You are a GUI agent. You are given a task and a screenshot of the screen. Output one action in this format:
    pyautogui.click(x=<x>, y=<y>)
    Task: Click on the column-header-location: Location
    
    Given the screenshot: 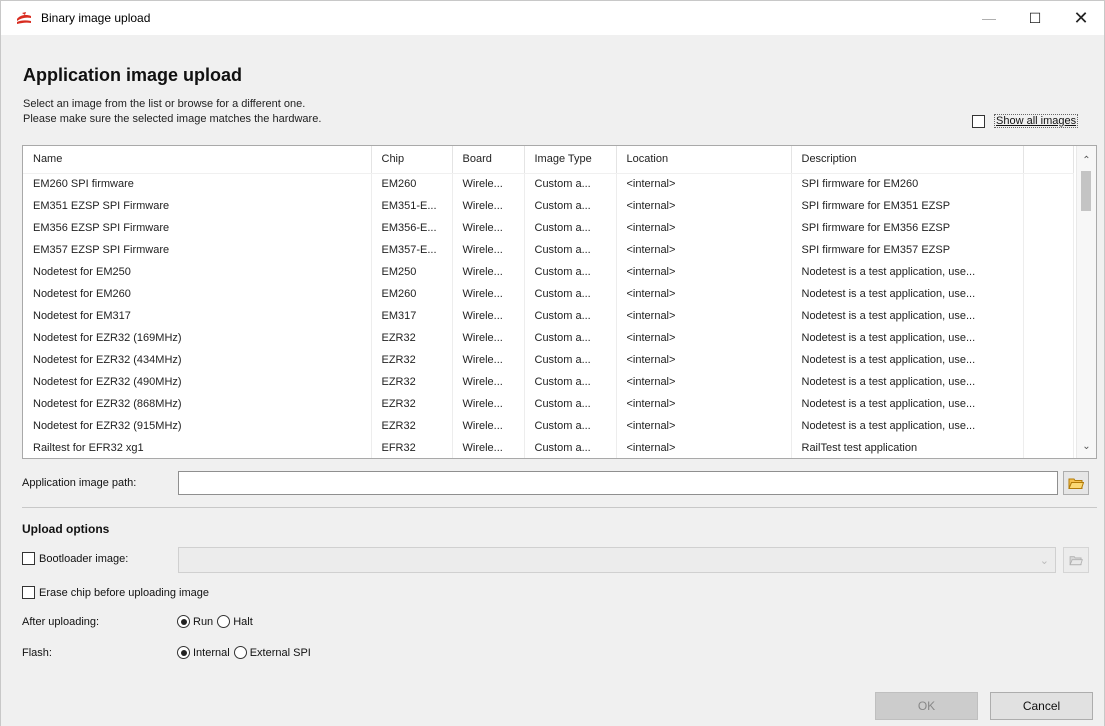 What is the action you would take?
    pyautogui.click(x=704, y=160)
    